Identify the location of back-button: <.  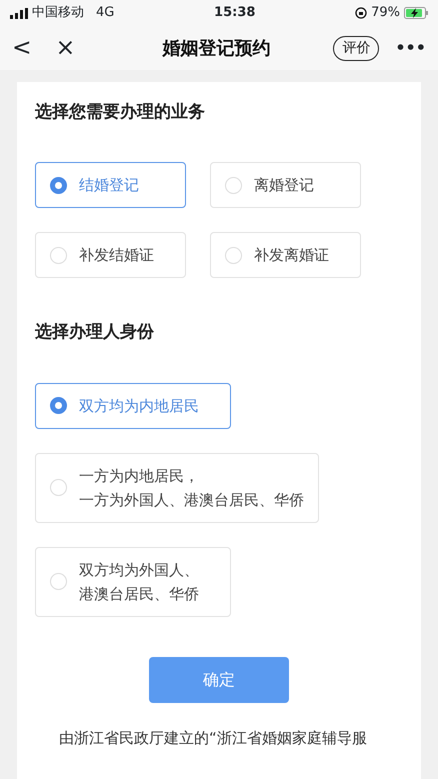
(22, 48).